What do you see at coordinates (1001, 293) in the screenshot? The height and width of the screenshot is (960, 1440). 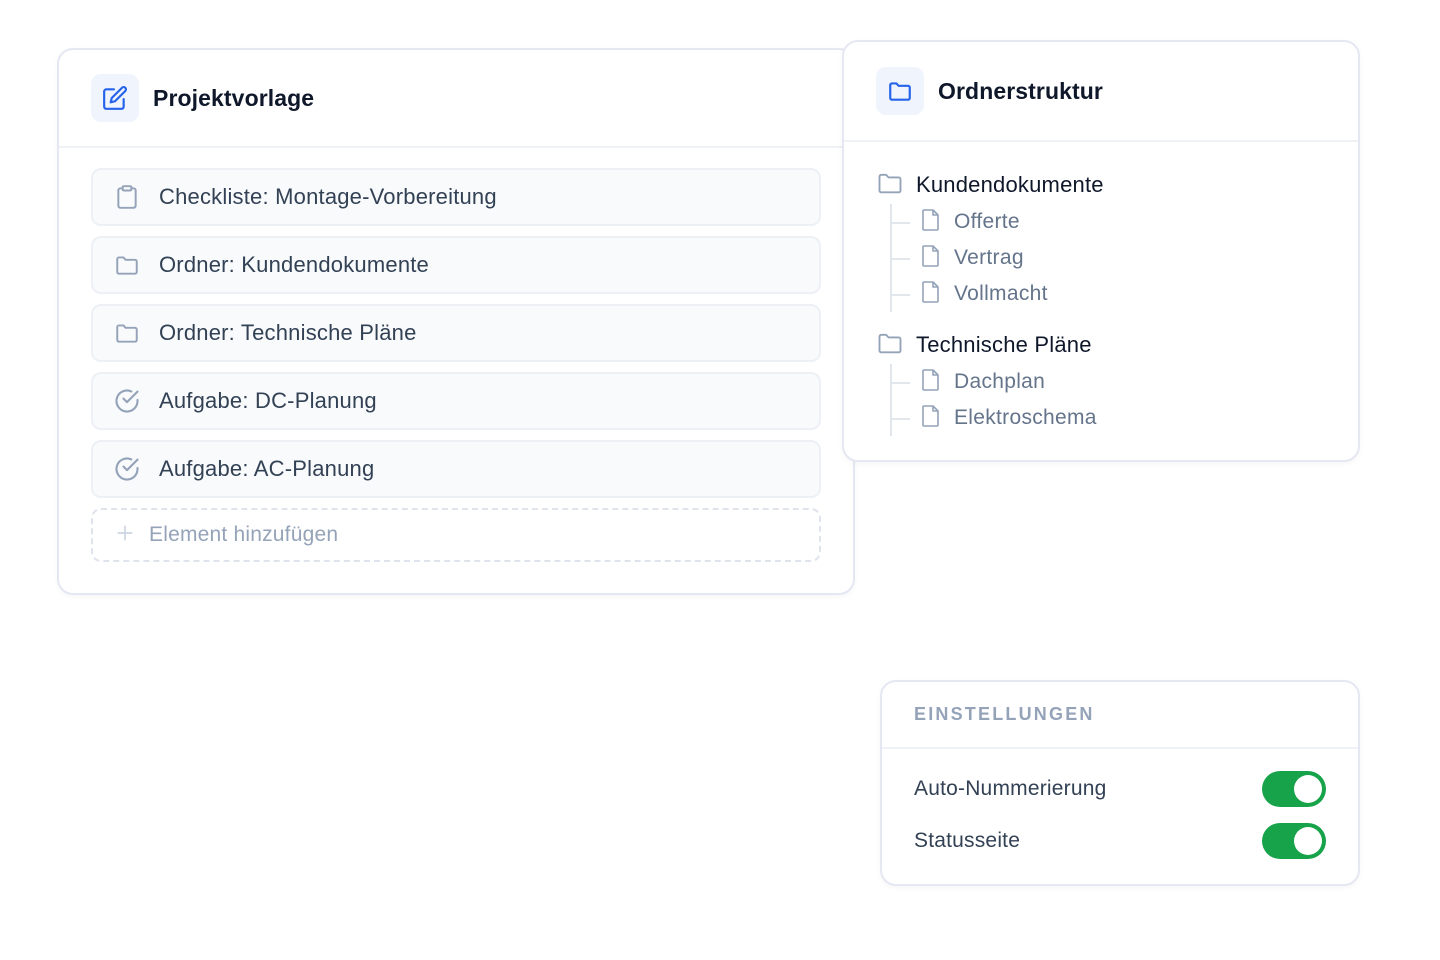 I see `tree-file-label: Vollmacht` at bounding box center [1001, 293].